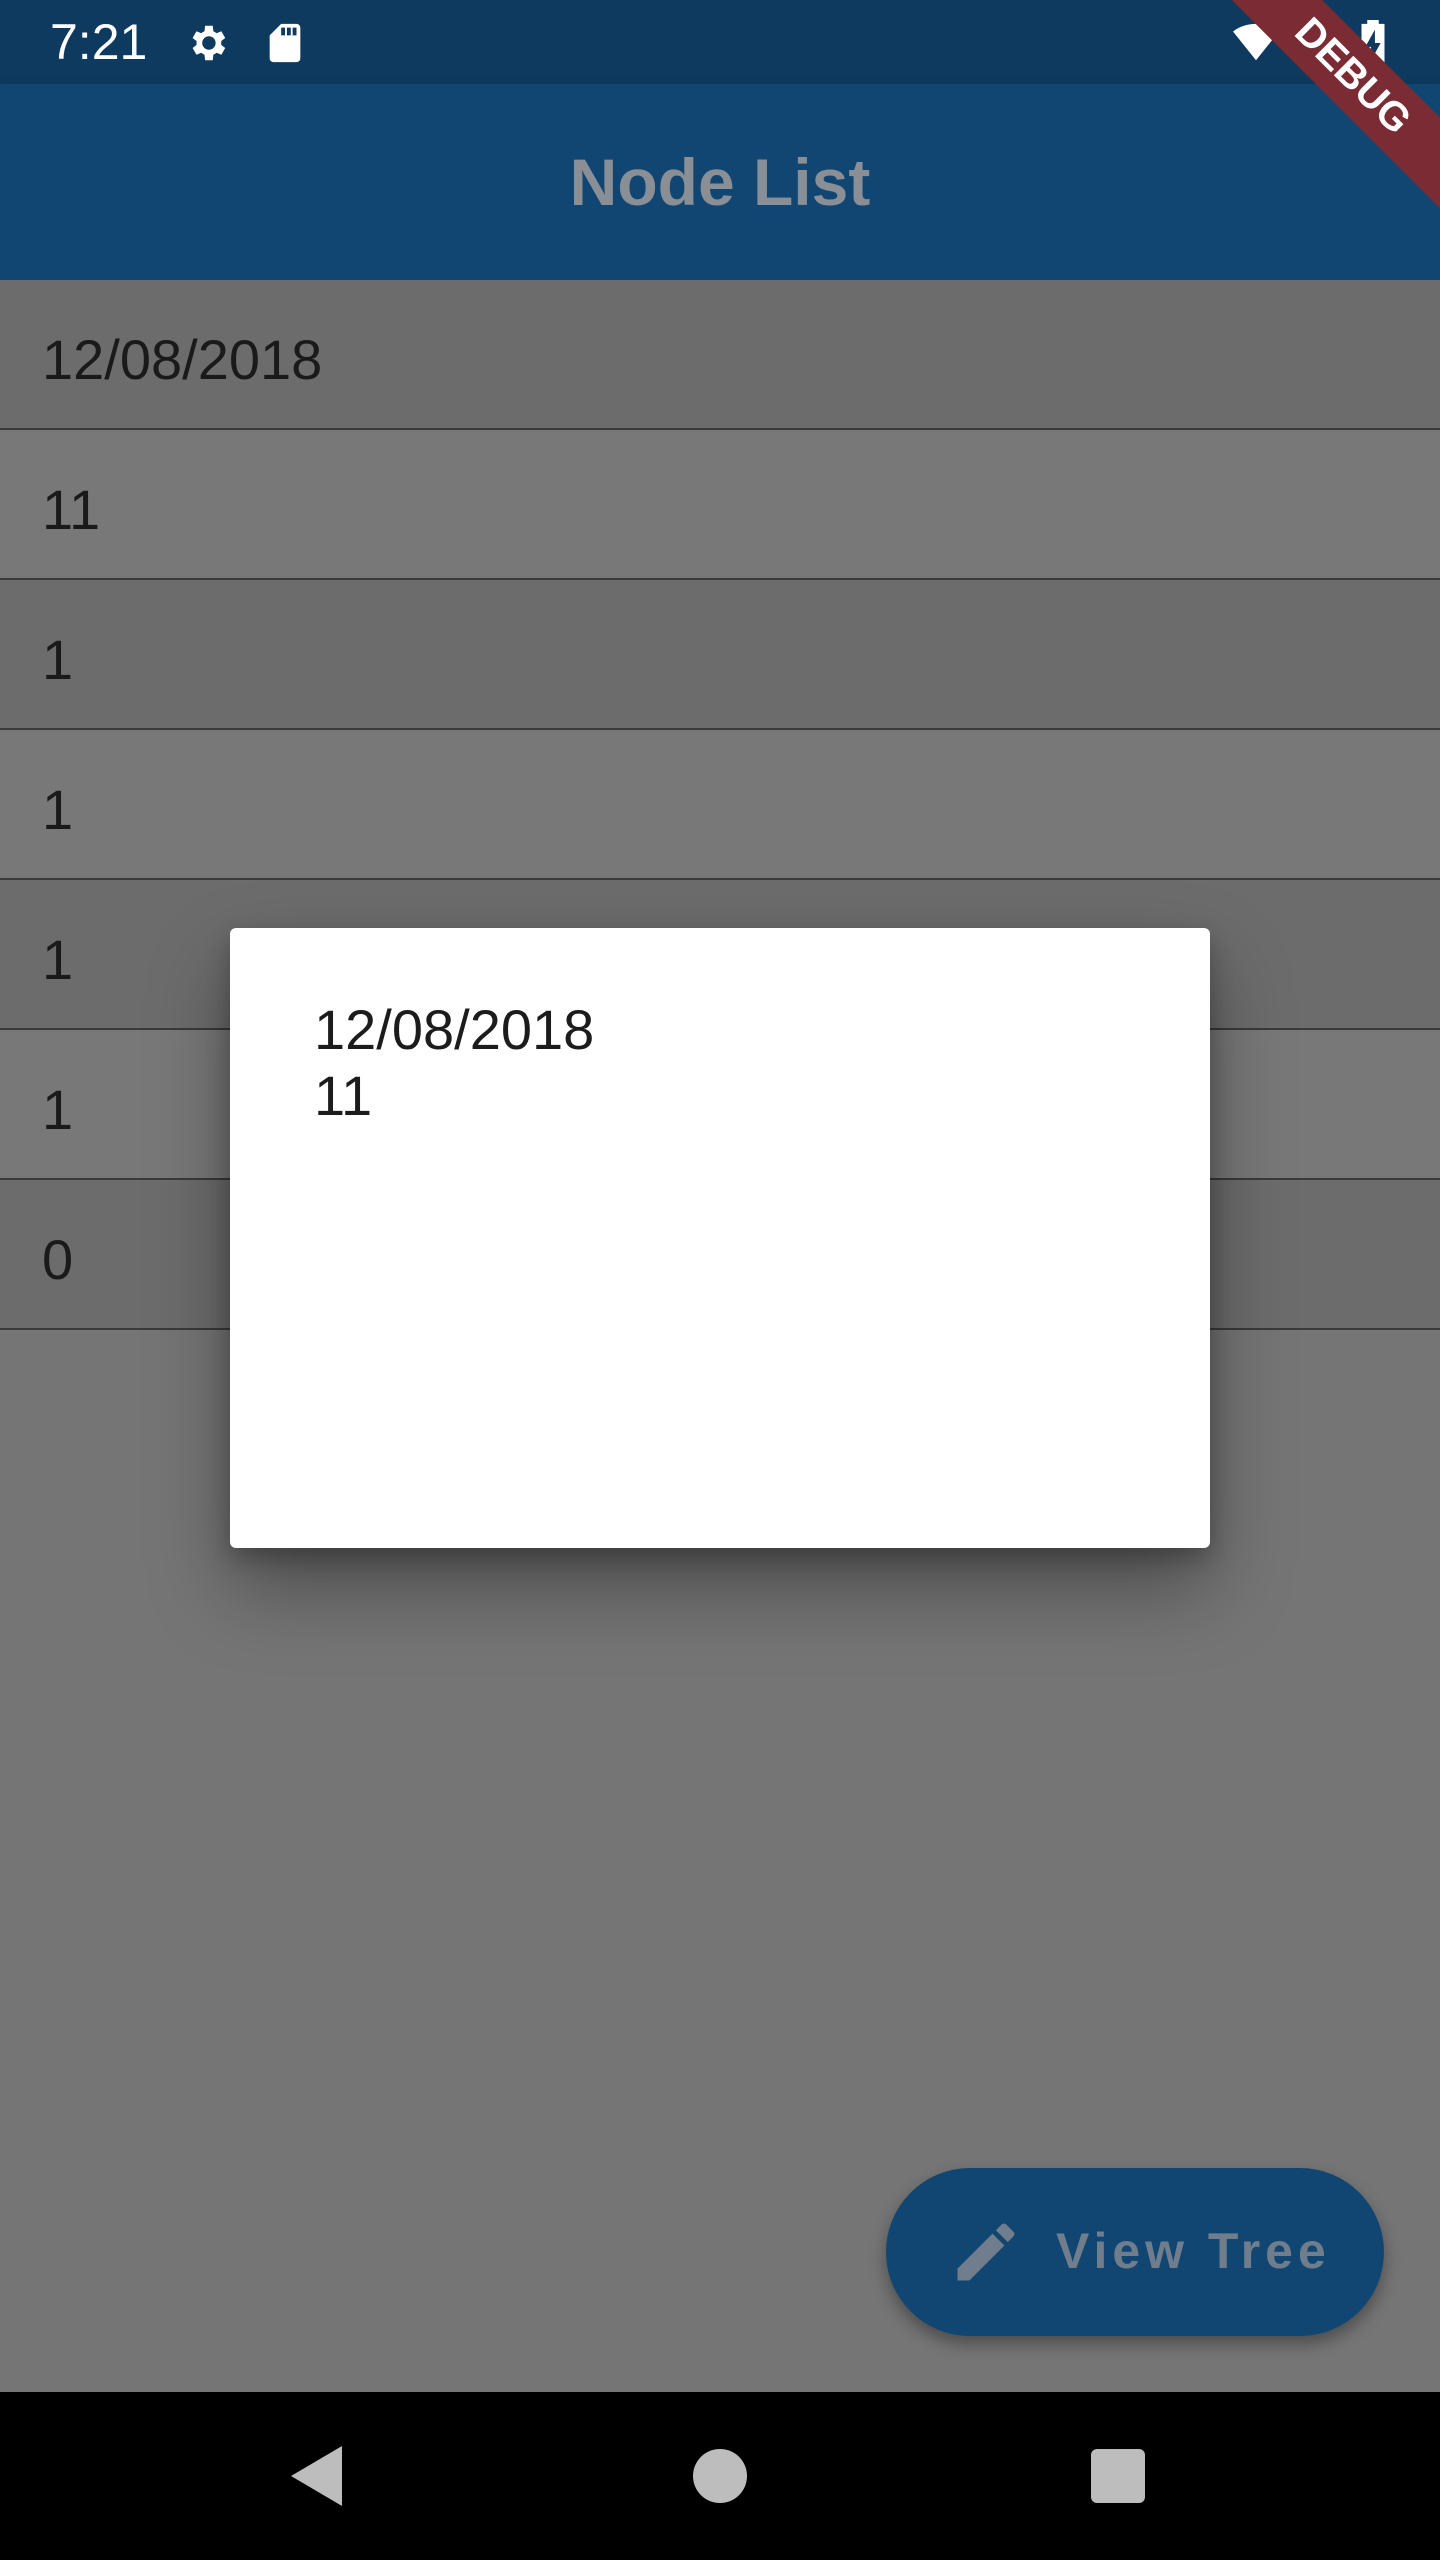 This screenshot has height=2560, width=1440. I want to click on list-item: 12/08/2018, so click(720, 355).